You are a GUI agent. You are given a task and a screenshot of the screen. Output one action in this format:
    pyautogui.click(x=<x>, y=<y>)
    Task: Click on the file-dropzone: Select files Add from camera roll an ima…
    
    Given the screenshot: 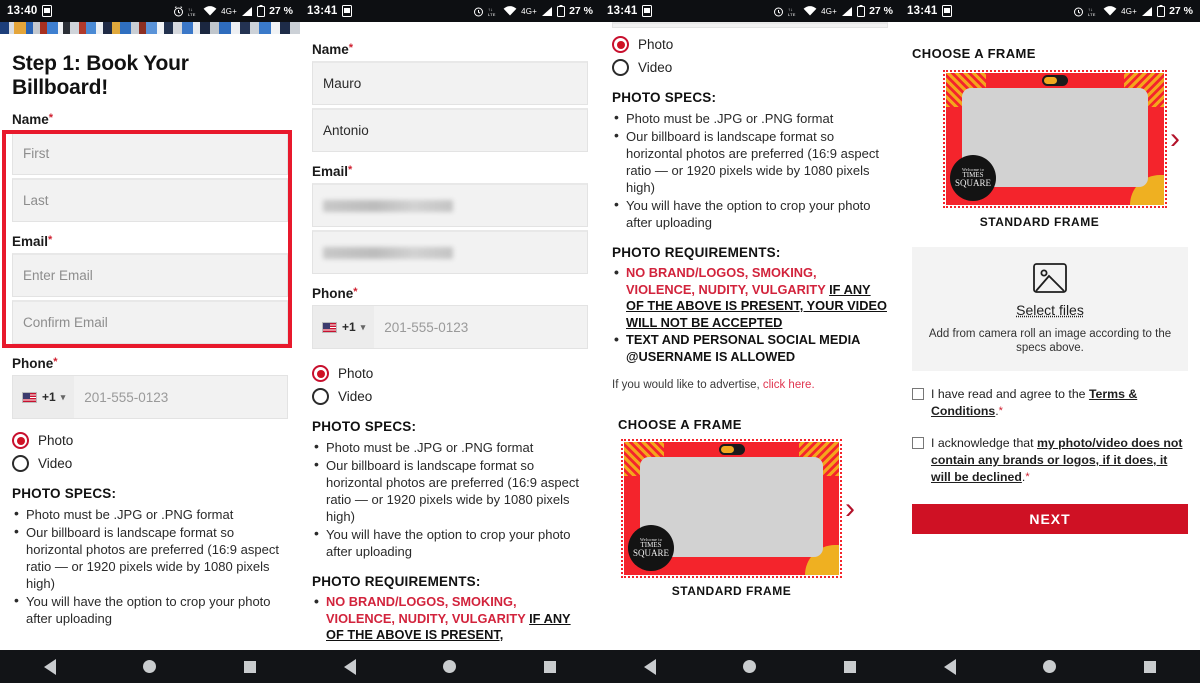 What is the action you would take?
    pyautogui.click(x=1050, y=309)
    